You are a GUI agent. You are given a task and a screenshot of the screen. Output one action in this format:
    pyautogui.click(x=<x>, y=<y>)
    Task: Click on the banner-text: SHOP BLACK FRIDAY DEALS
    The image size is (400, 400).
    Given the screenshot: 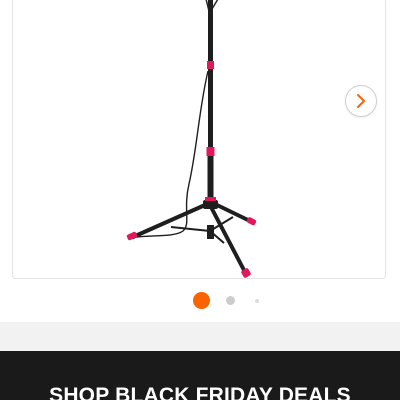 What is the action you would take?
    pyautogui.click(x=200, y=392)
    